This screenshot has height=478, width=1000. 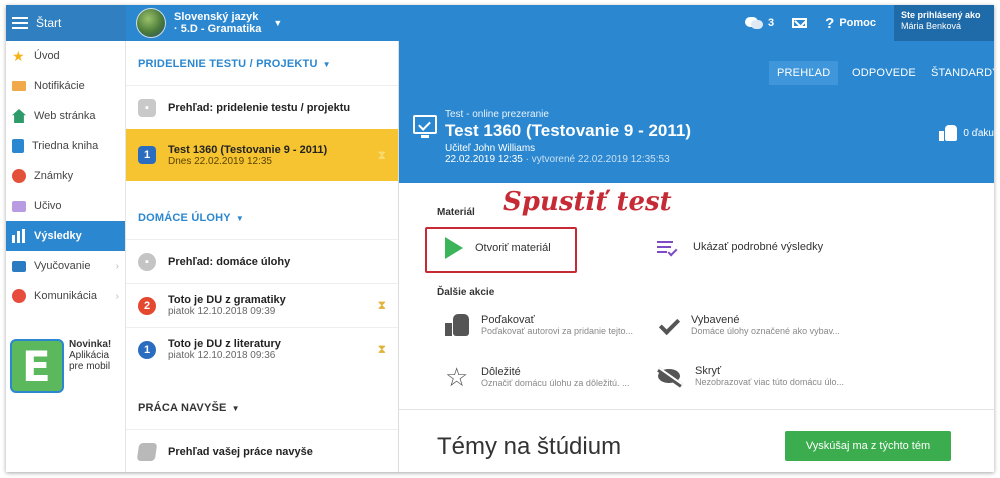 What do you see at coordinates (216, 17) in the screenshot?
I see `subject-title: Slovenský jazyk` at bounding box center [216, 17].